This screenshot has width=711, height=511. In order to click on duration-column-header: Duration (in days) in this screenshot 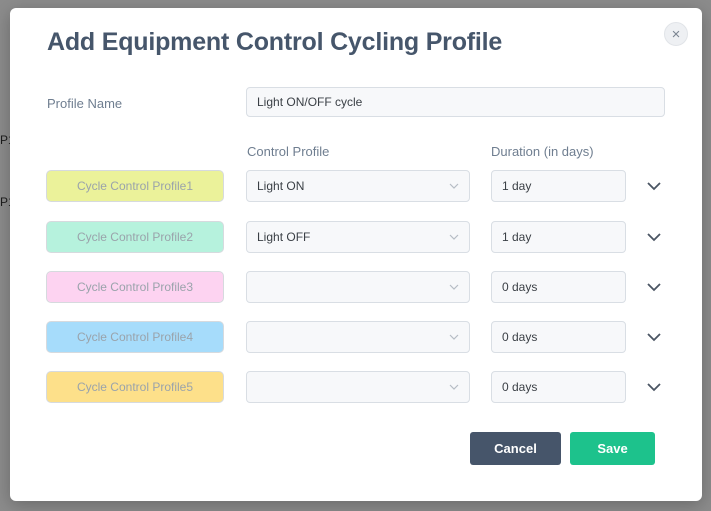, I will do `click(542, 151)`.